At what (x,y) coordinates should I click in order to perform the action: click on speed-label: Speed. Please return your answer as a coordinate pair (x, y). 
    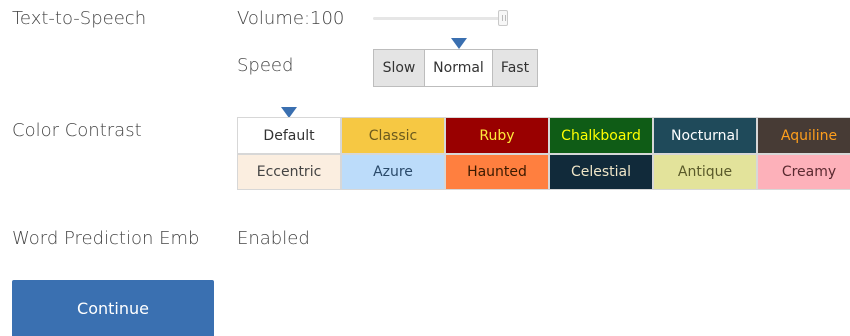
    Looking at the image, I should click on (265, 65).